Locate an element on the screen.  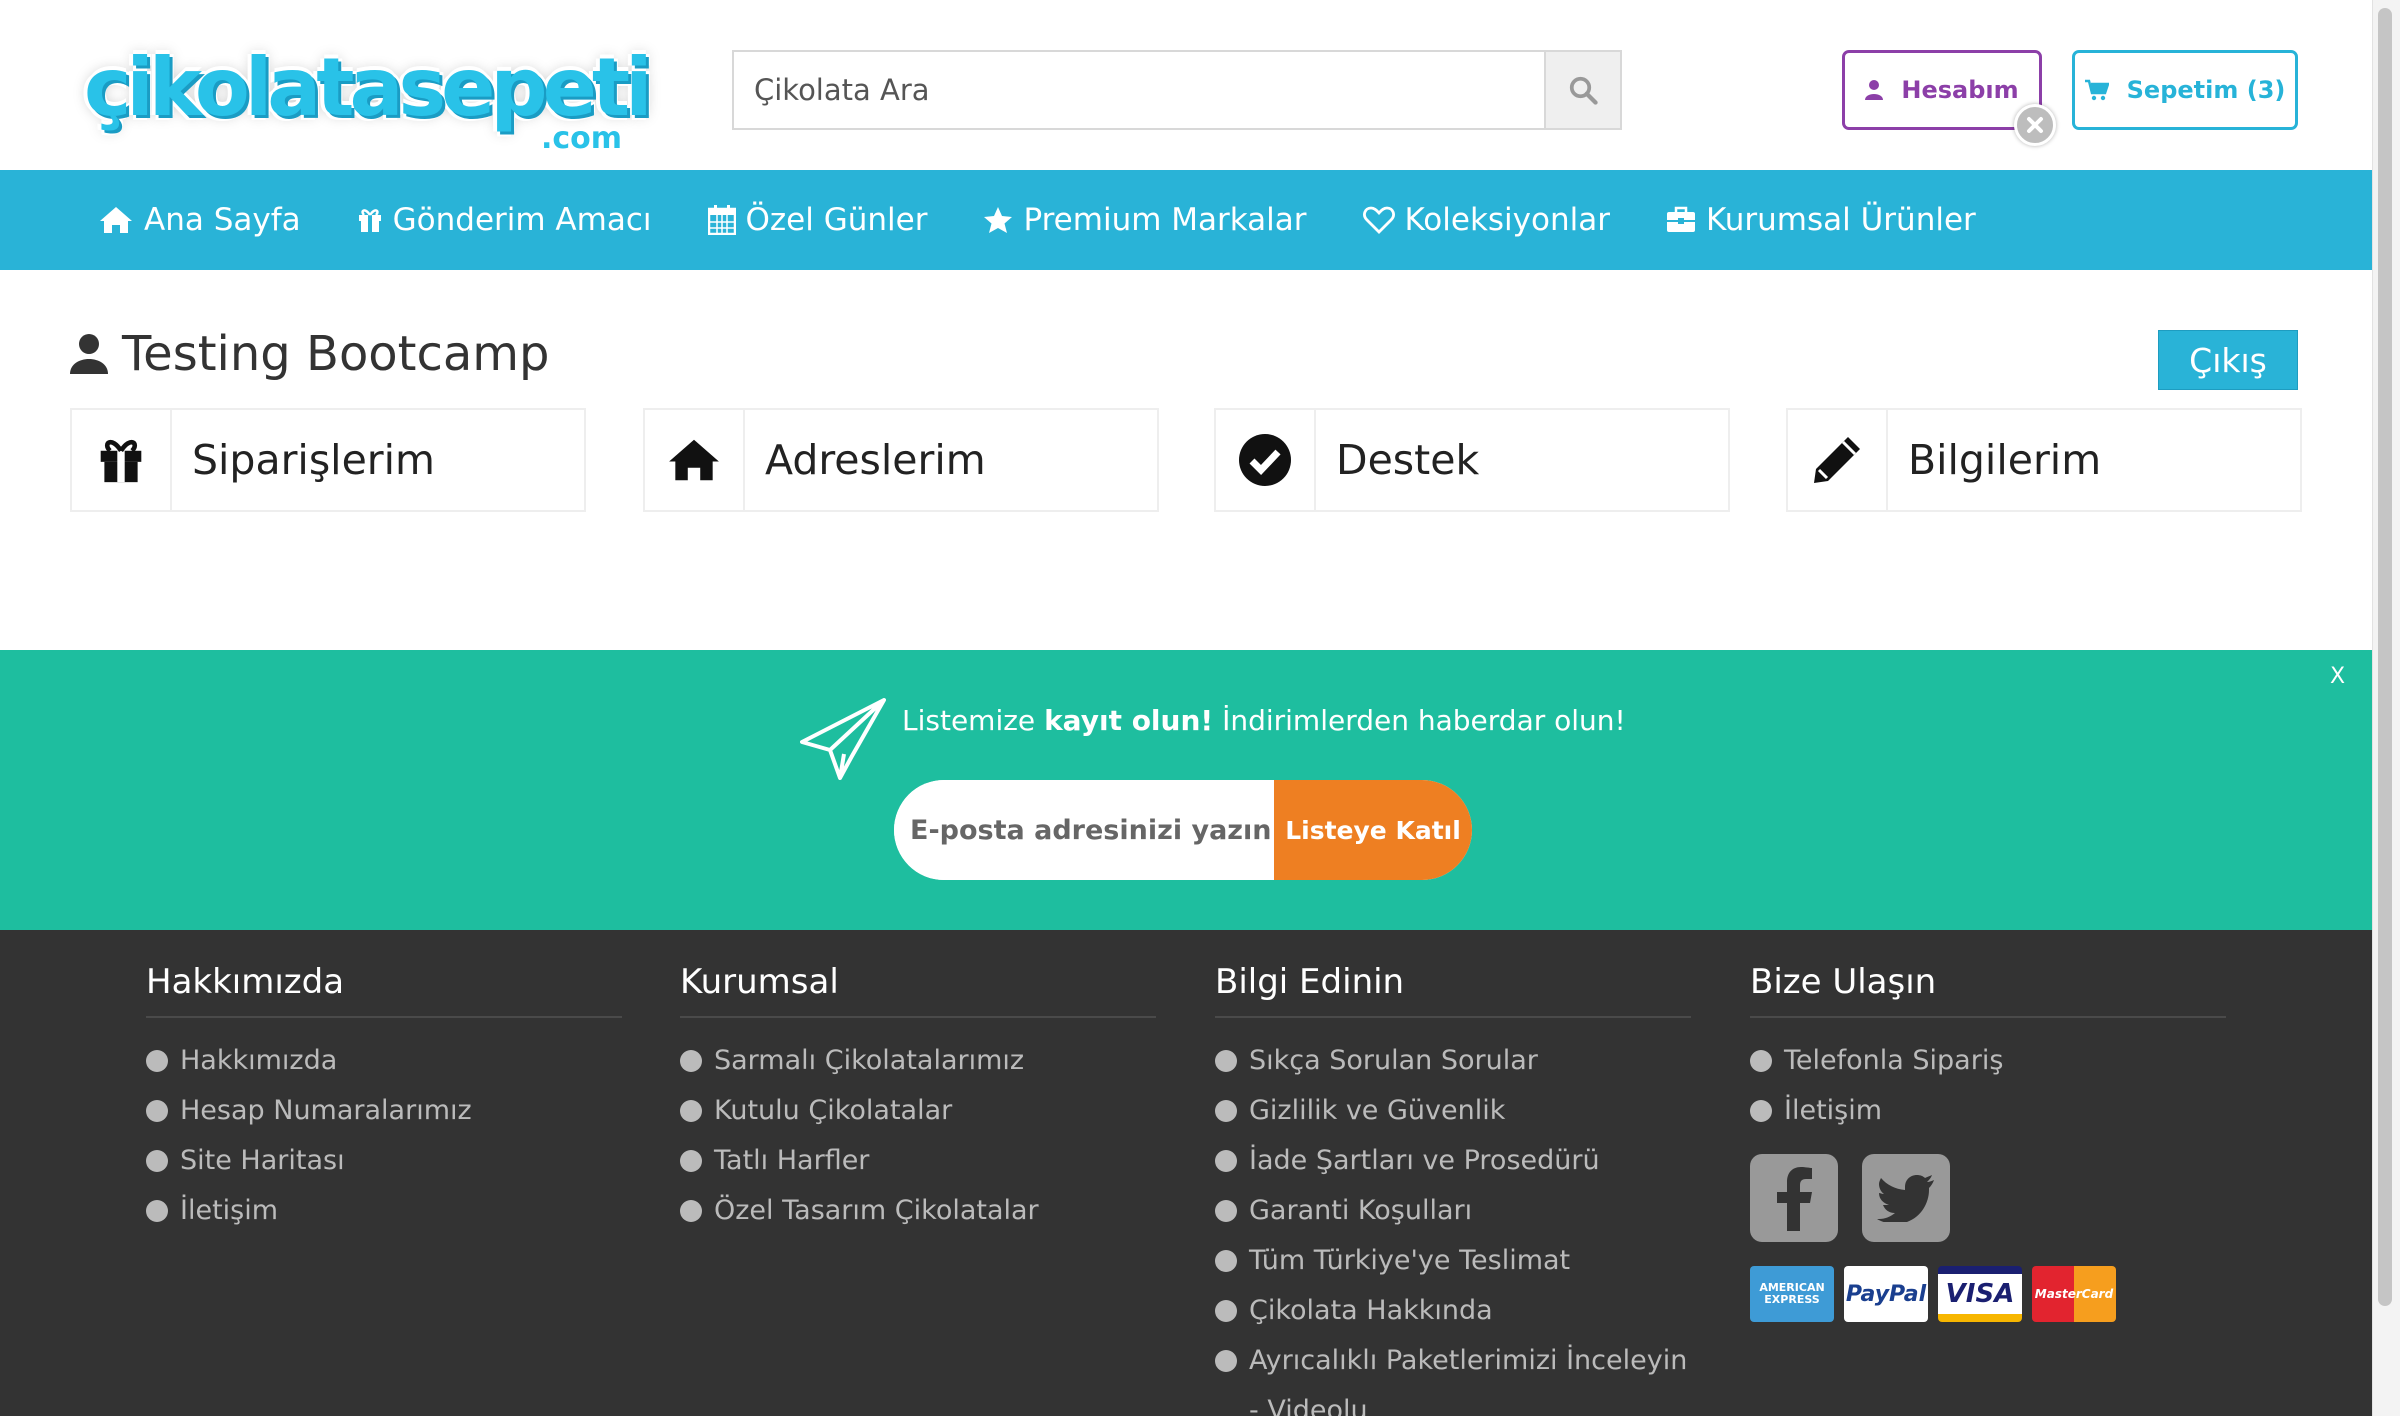
pencil-icon is located at coordinates (1837, 460).